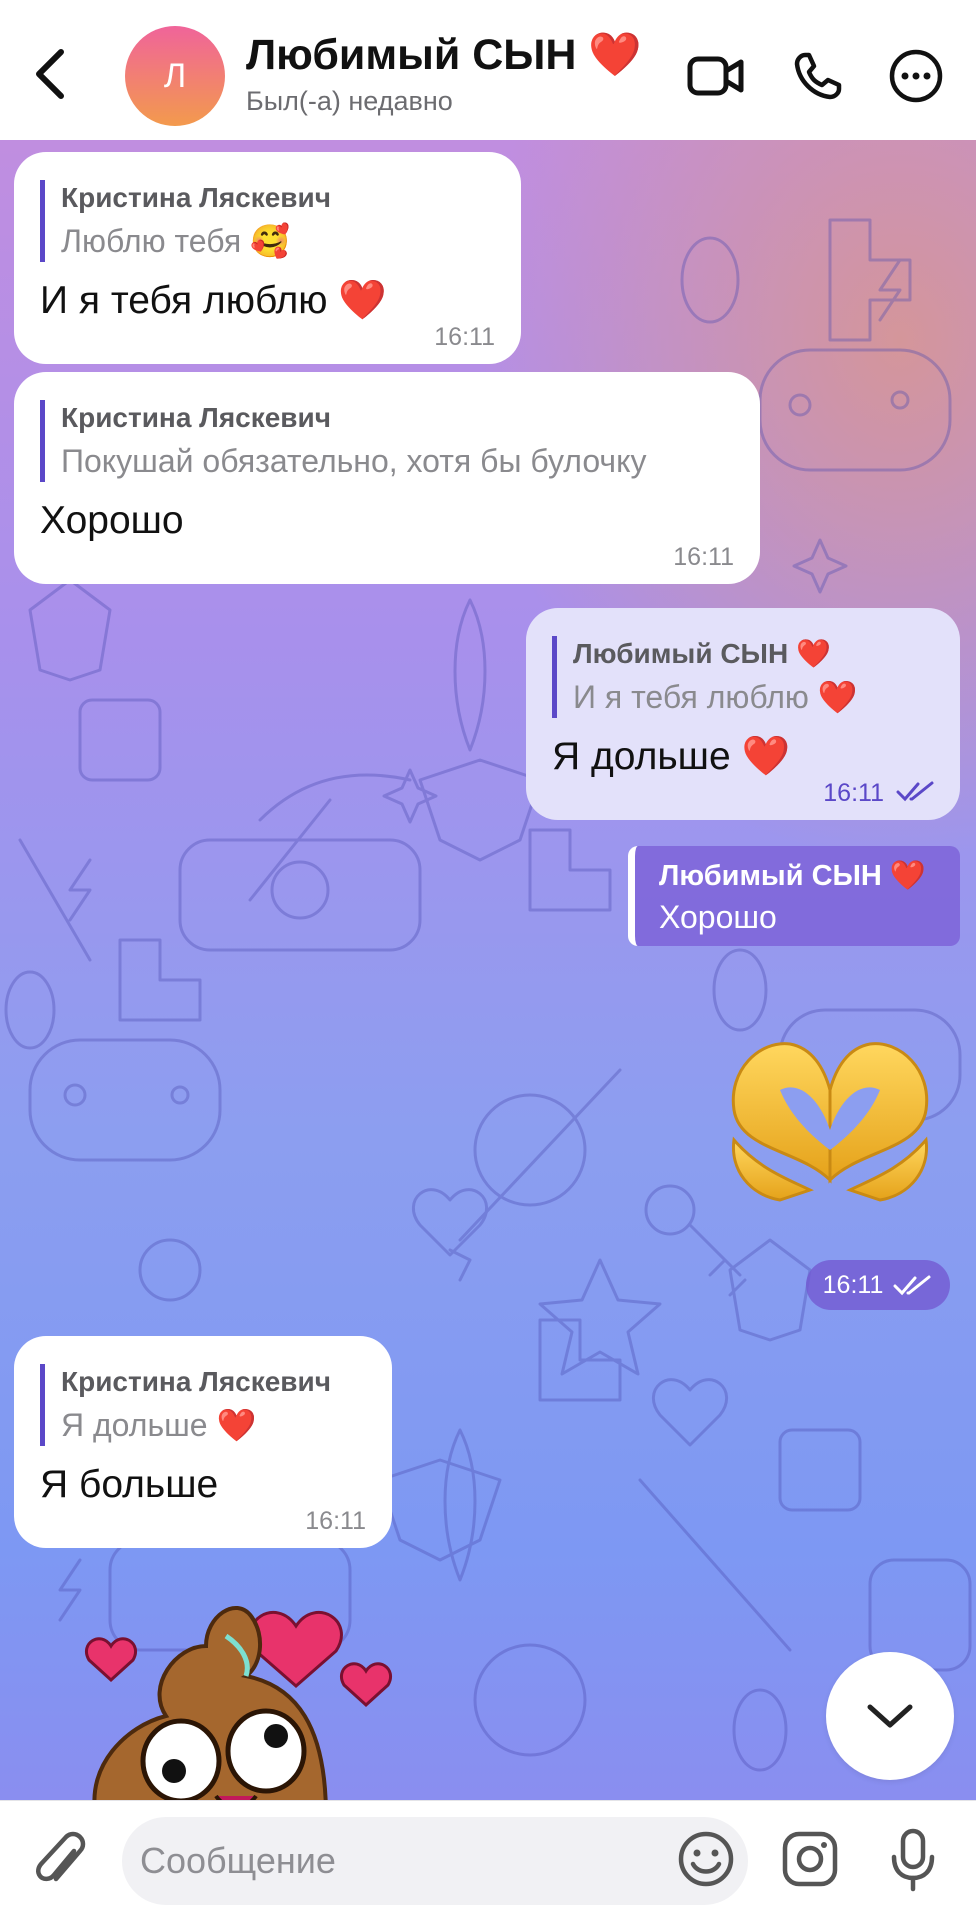  I want to click on quote-text: Я дольше ❤️, so click(159, 1425).